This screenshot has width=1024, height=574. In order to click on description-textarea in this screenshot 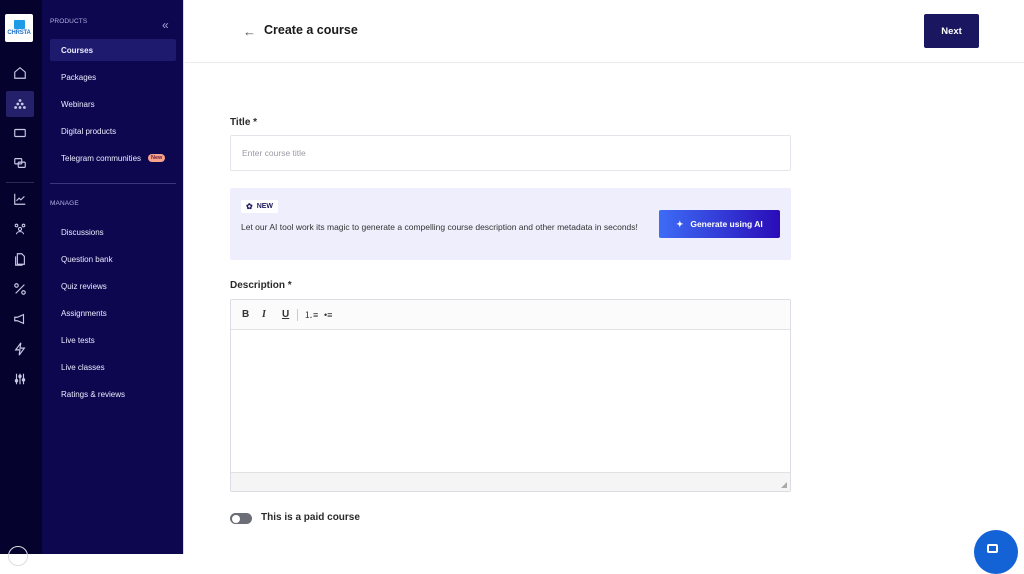, I will do `click(510, 401)`.